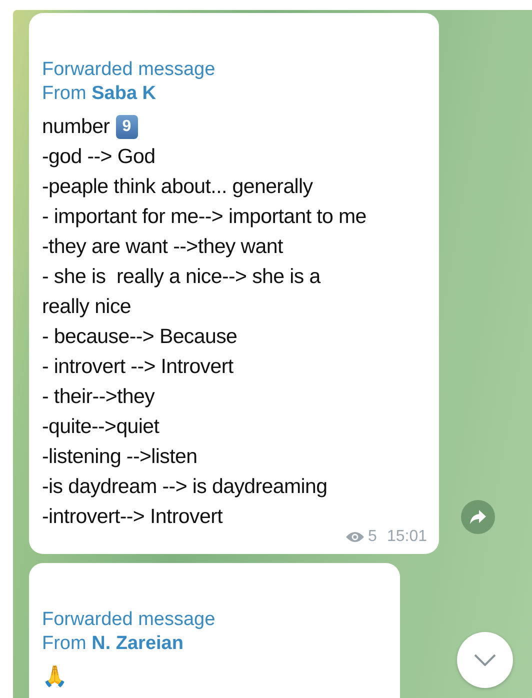  Describe the element at coordinates (55, 677) in the screenshot. I see `message-text: 🙏` at that location.